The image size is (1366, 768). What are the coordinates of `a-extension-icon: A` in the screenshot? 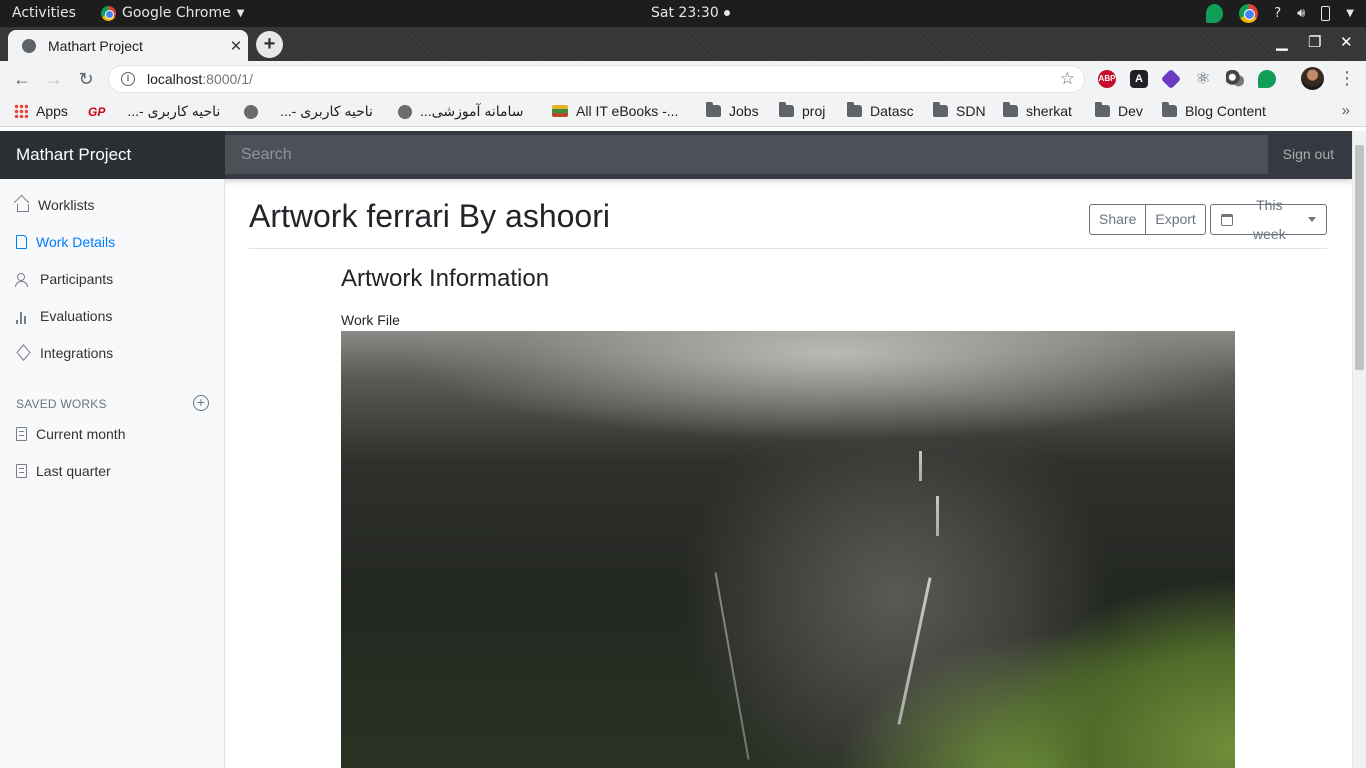 It's located at (1139, 79).